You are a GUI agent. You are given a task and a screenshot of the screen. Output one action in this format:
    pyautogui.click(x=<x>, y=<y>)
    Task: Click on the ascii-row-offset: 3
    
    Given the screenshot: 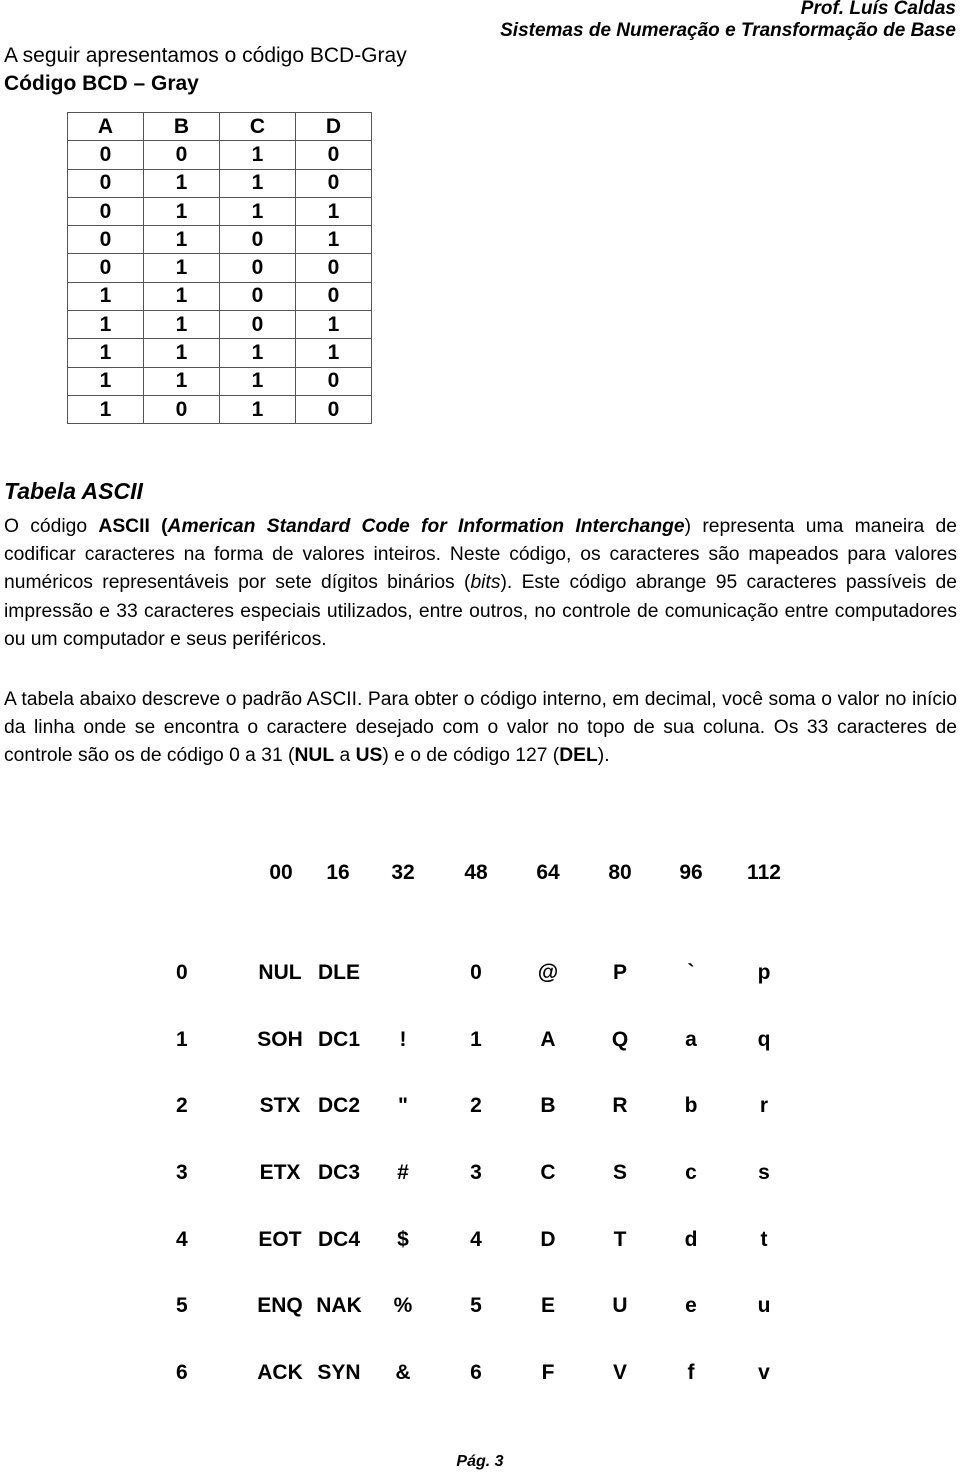 What is the action you would take?
    pyautogui.click(x=182, y=1172)
    